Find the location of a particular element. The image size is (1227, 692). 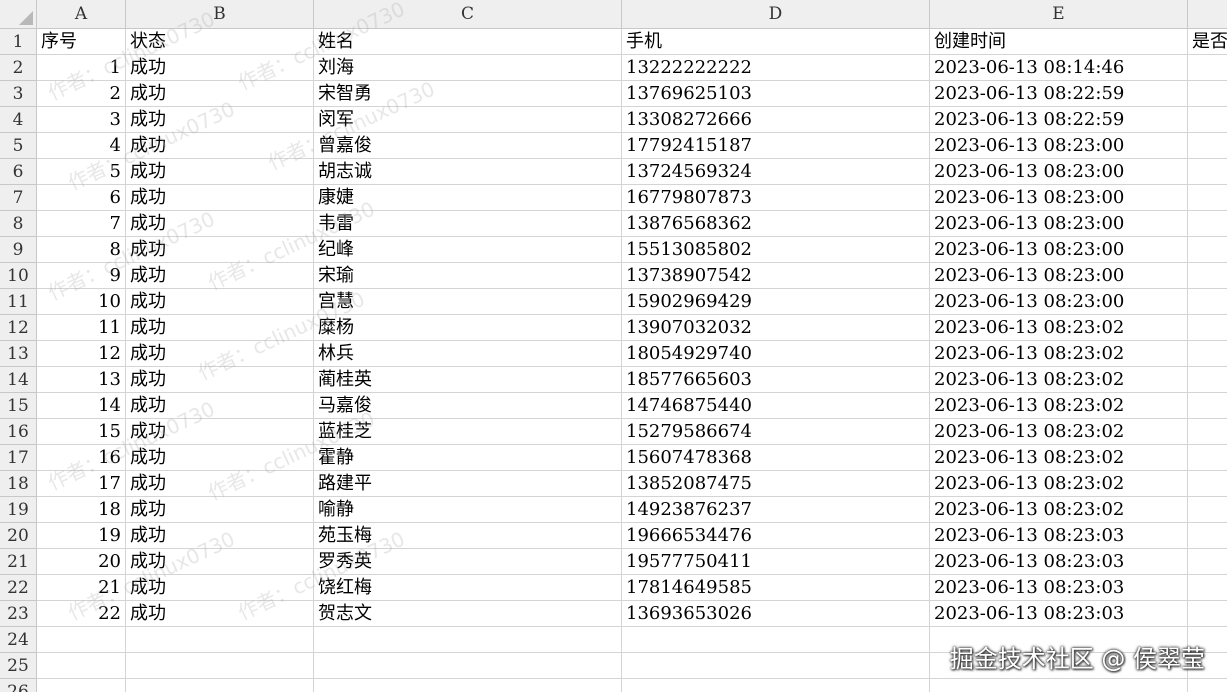

column-header-F is located at coordinates (1207, 14).